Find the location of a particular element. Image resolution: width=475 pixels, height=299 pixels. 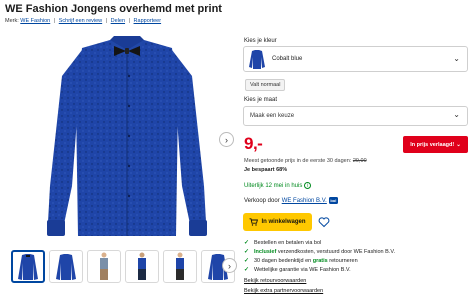

fit-badge: Valt normaal is located at coordinates (265, 85).